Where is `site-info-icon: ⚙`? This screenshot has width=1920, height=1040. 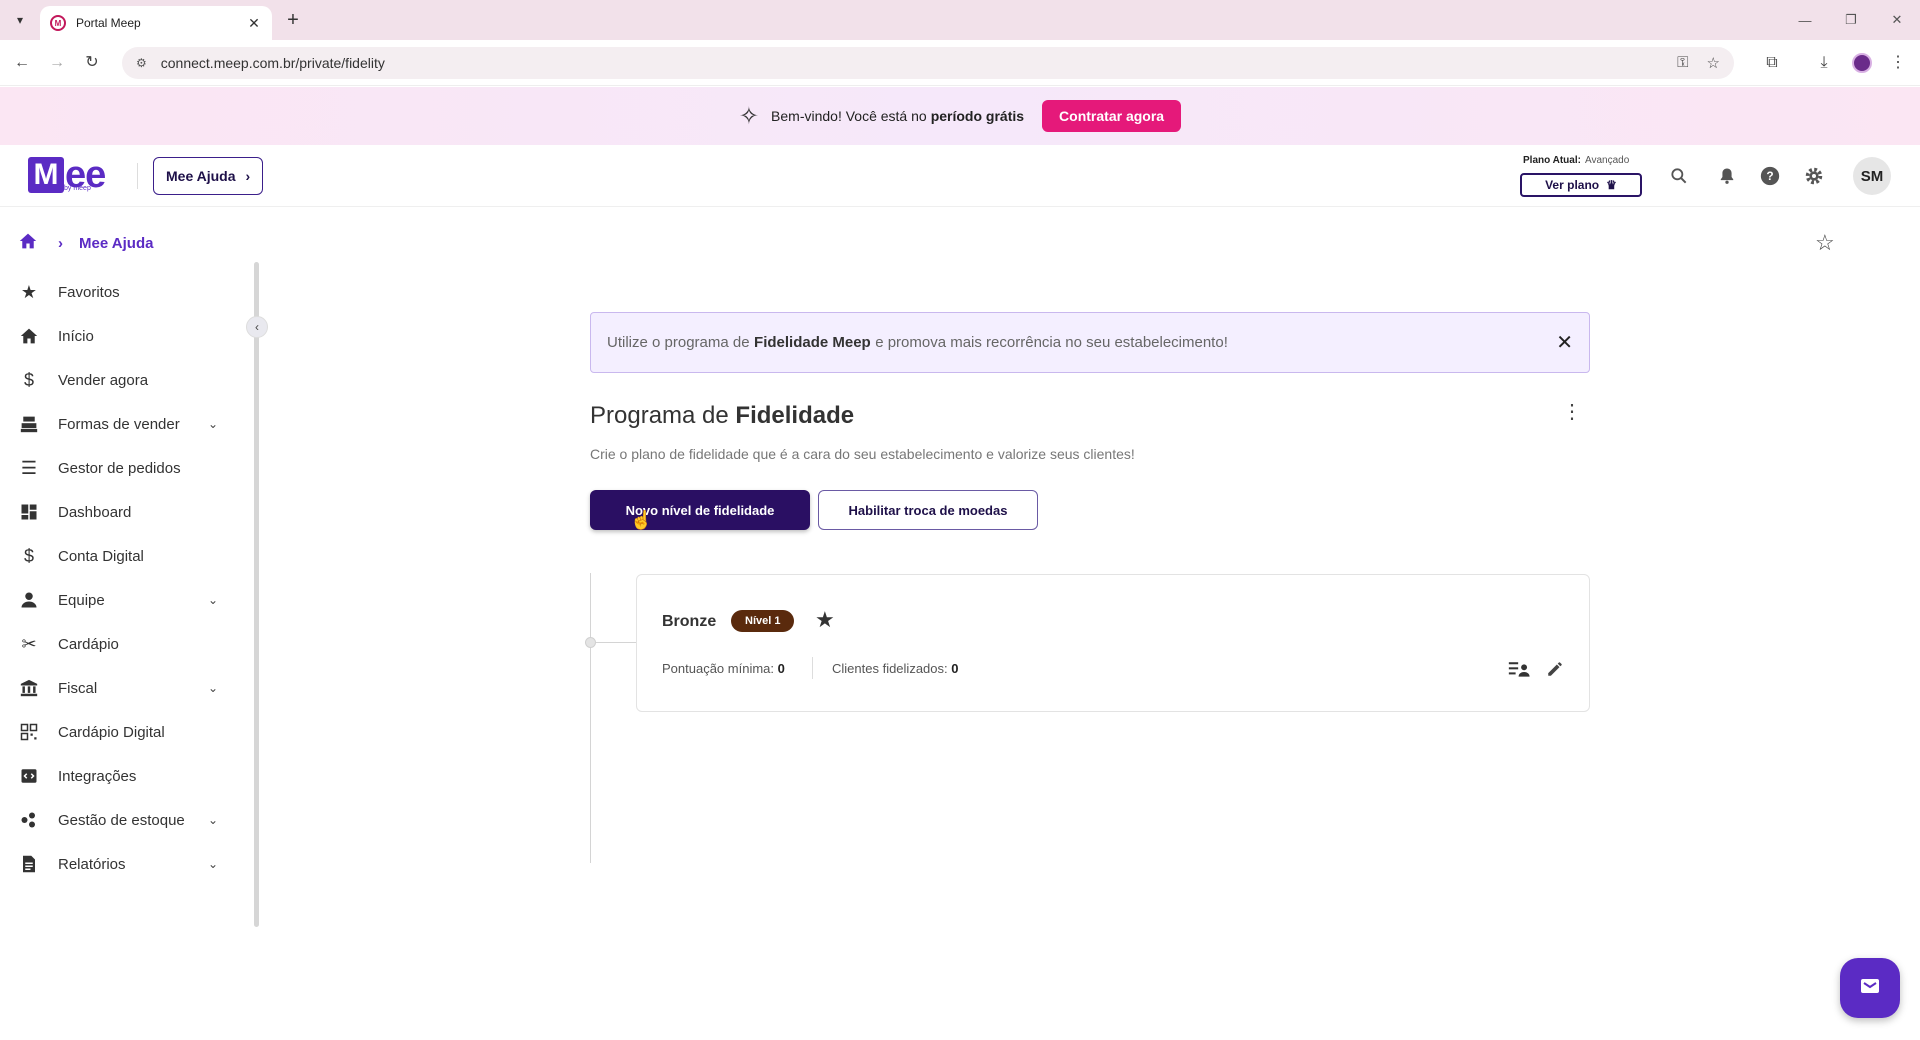
site-info-icon: ⚙ is located at coordinates (141, 63).